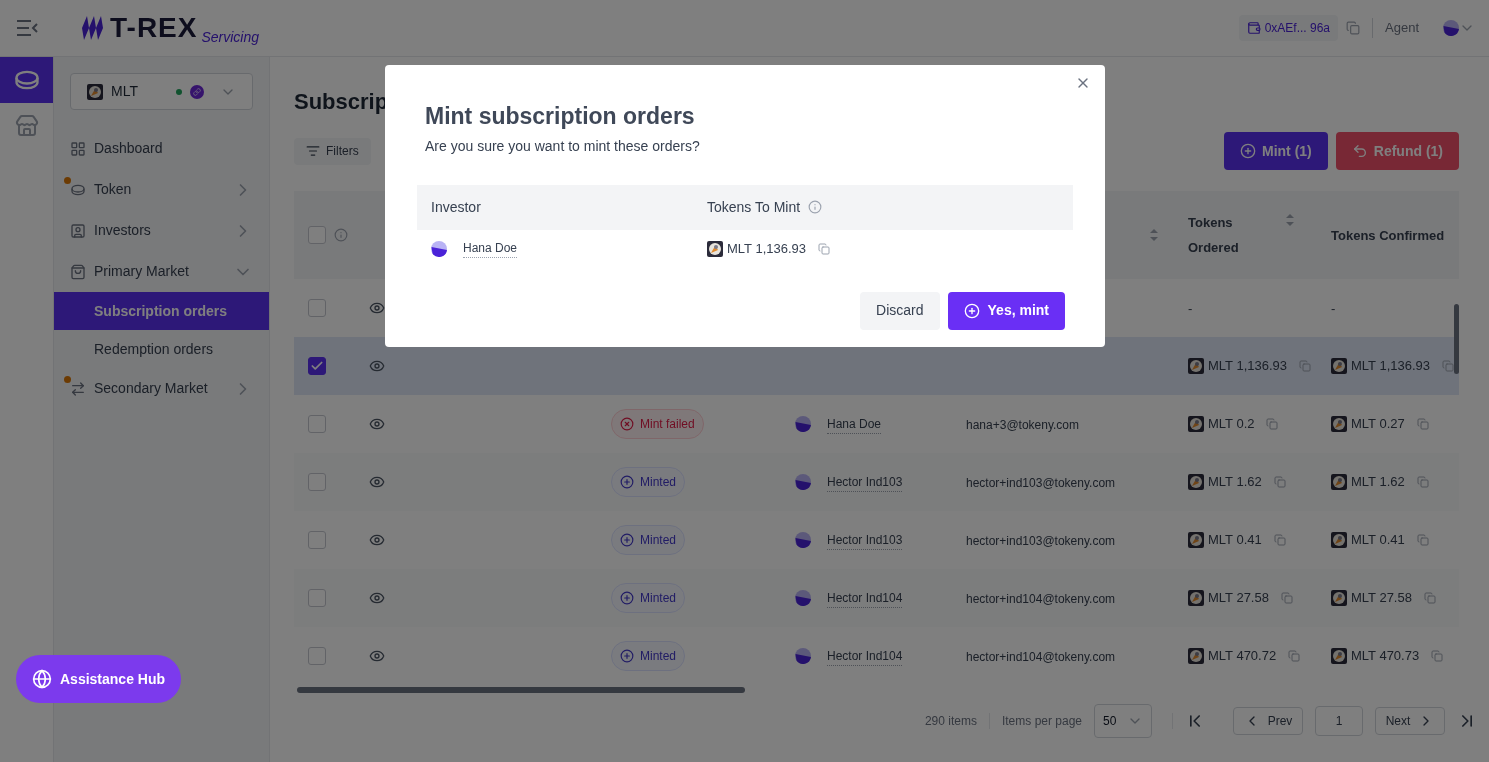 The image size is (1489, 762). Describe the element at coordinates (161, 271) in the screenshot. I see `nav-item: Primary Market` at that location.